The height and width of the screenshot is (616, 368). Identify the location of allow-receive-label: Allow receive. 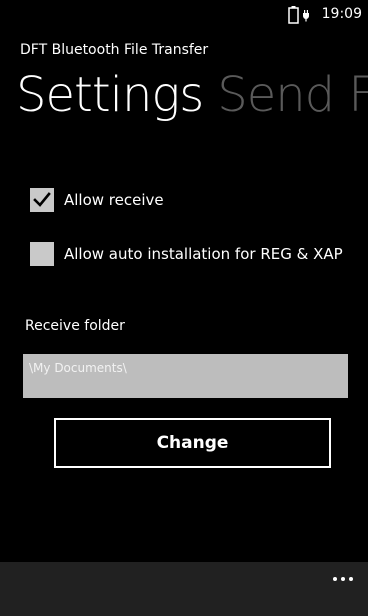
(114, 200).